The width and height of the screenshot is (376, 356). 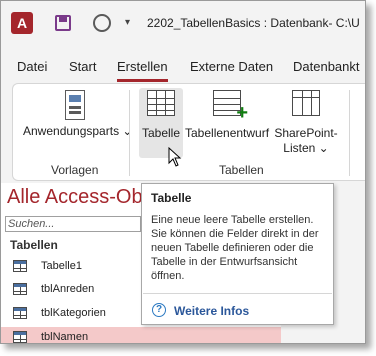 What do you see at coordinates (175, 157) in the screenshot?
I see `mouse-cursor-icon` at bounding box center [175, 157].